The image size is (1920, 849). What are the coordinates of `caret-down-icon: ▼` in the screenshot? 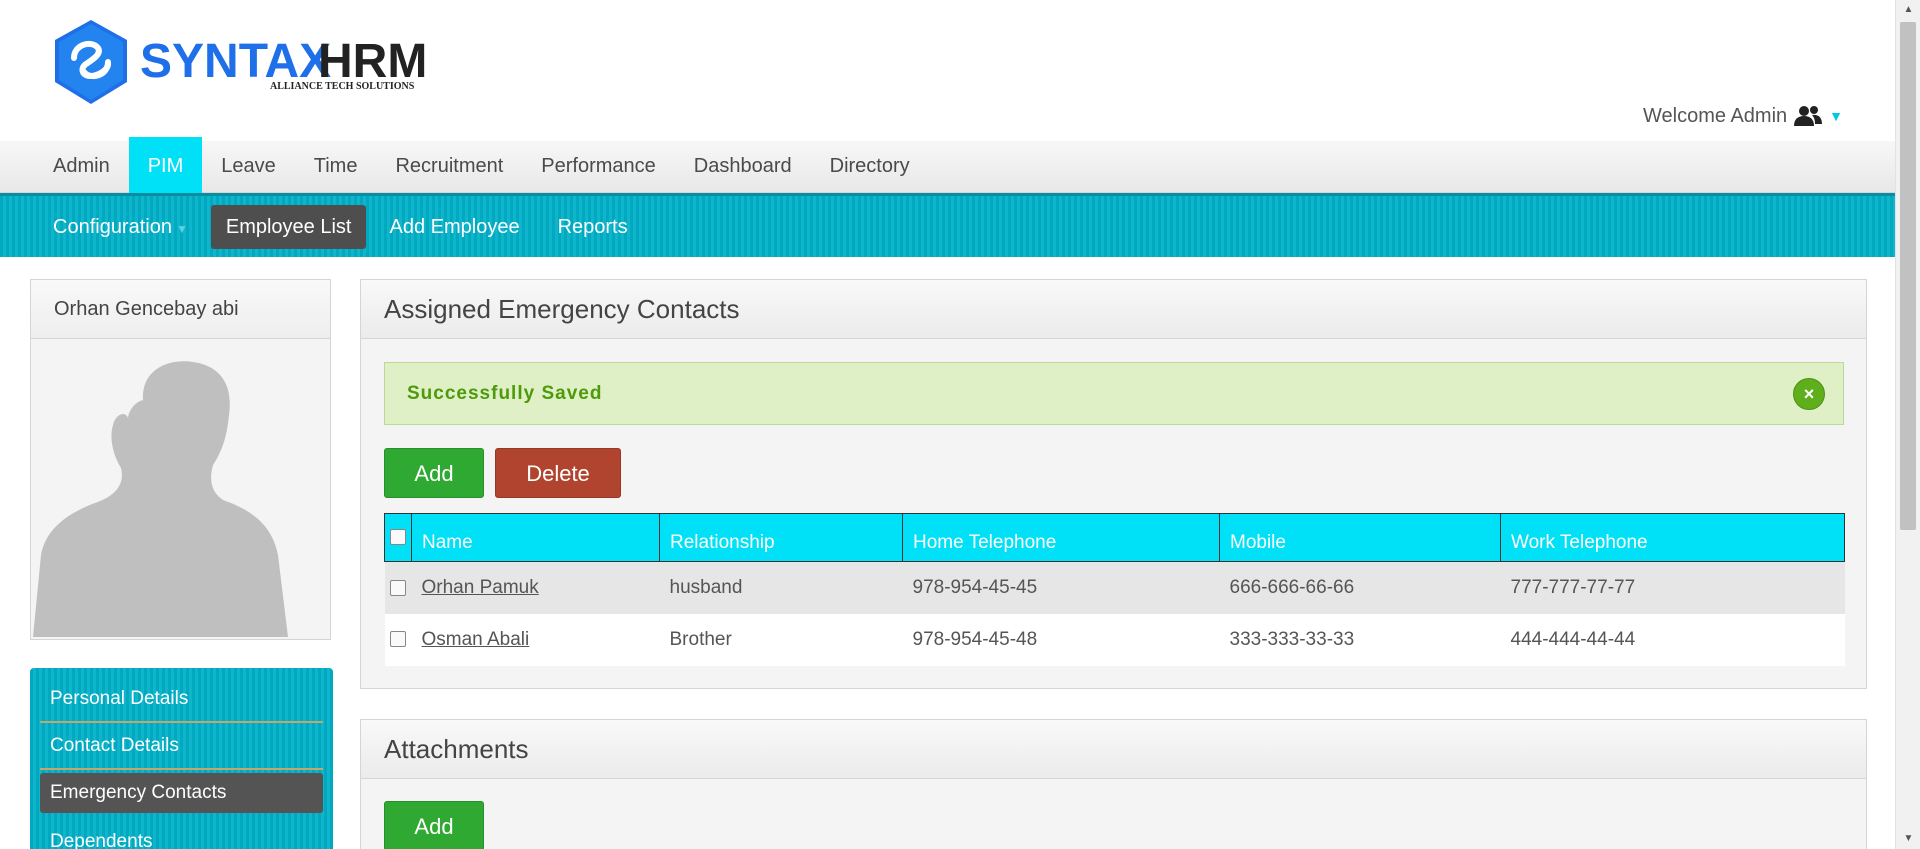 It's located at (1836, 116).